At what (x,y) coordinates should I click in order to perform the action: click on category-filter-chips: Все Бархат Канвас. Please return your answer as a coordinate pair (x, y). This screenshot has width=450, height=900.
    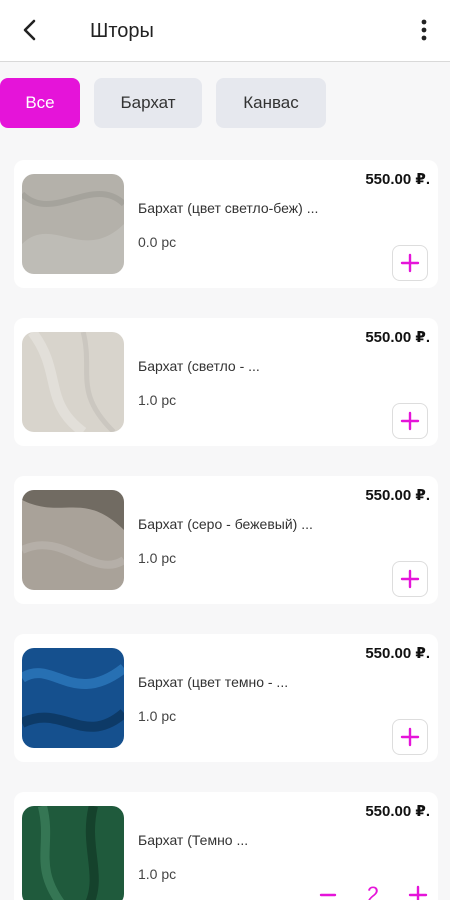
    Looking at the image, I should click on (225, 104).